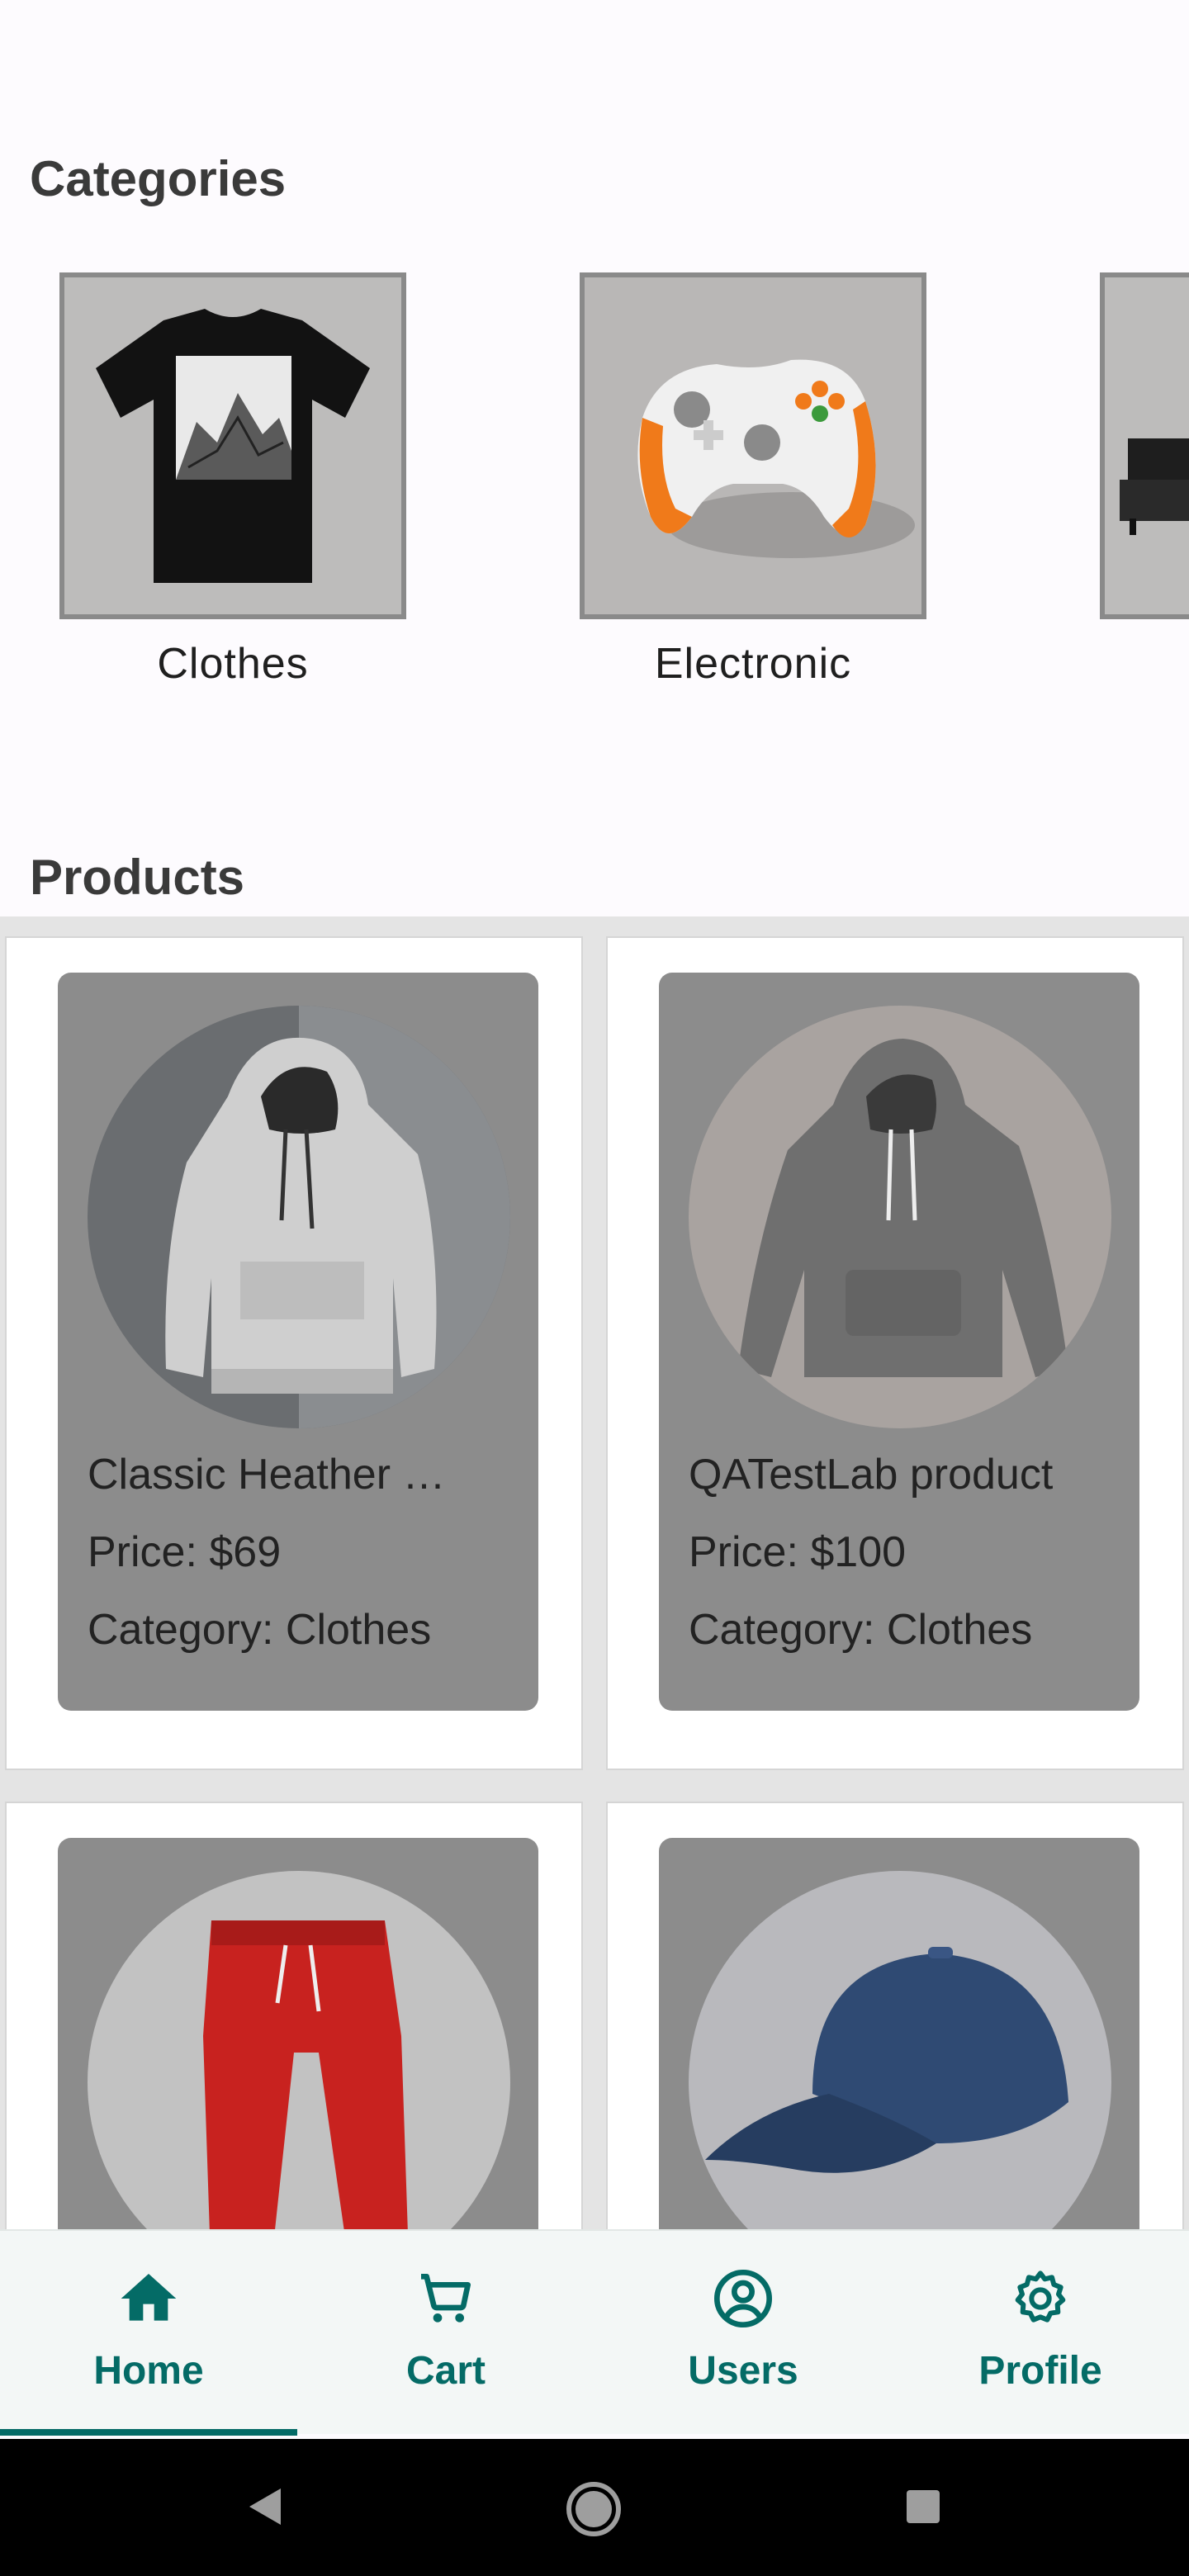  I want to click on category-item-furniture, so click(1144, 445).